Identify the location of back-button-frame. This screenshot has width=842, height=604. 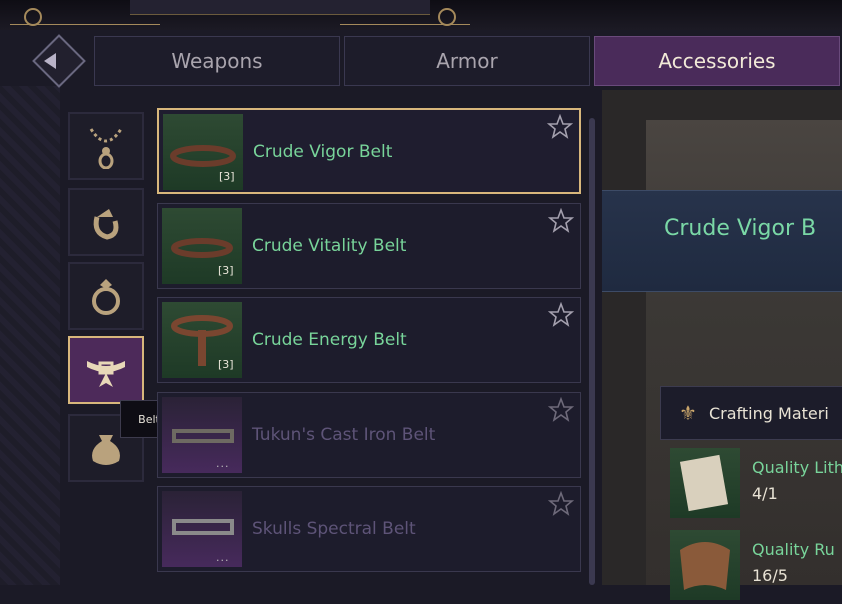
(59, 61).